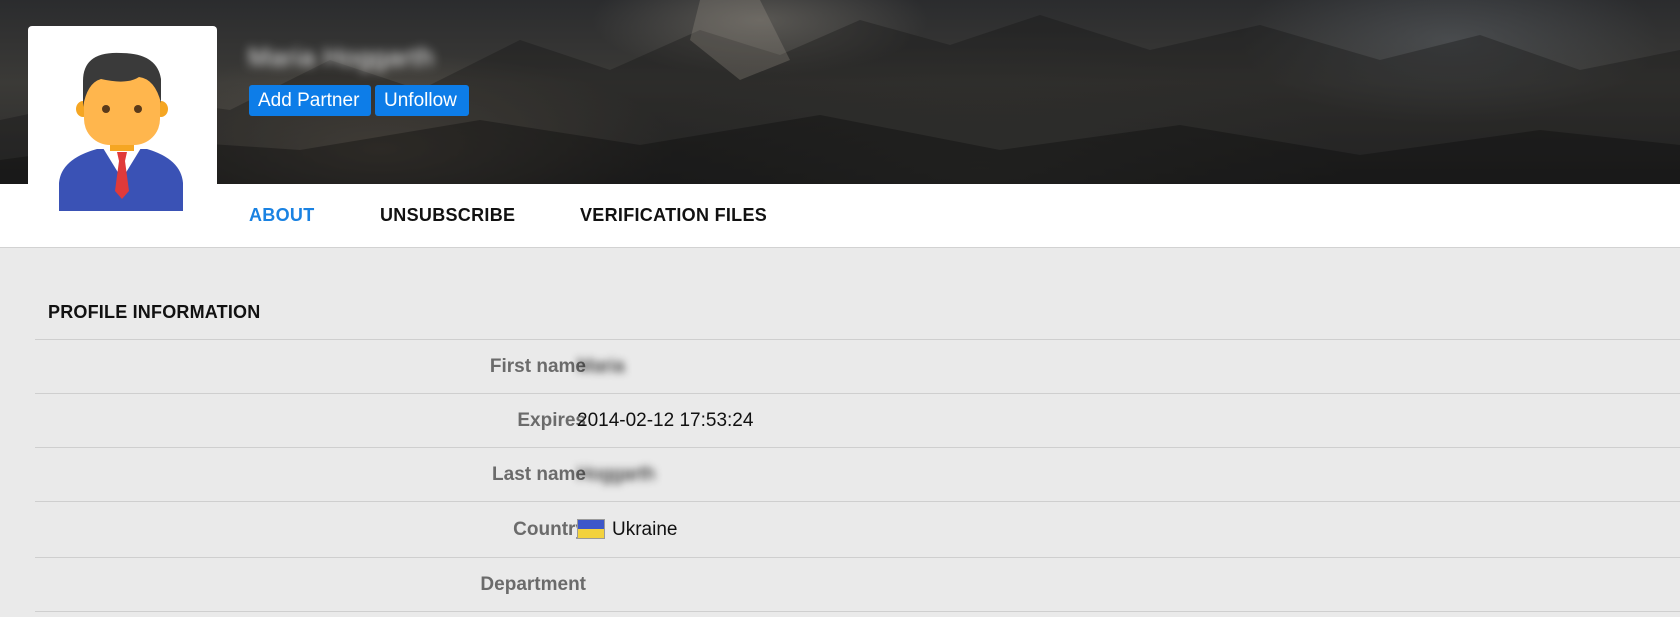 Image resolution: width=1680 pixels, height=617 pixels. What do you see at coordinates (616, 474) in the screenshot?
I see `field-value: Hoggarth` at bounding box center [616, 474].